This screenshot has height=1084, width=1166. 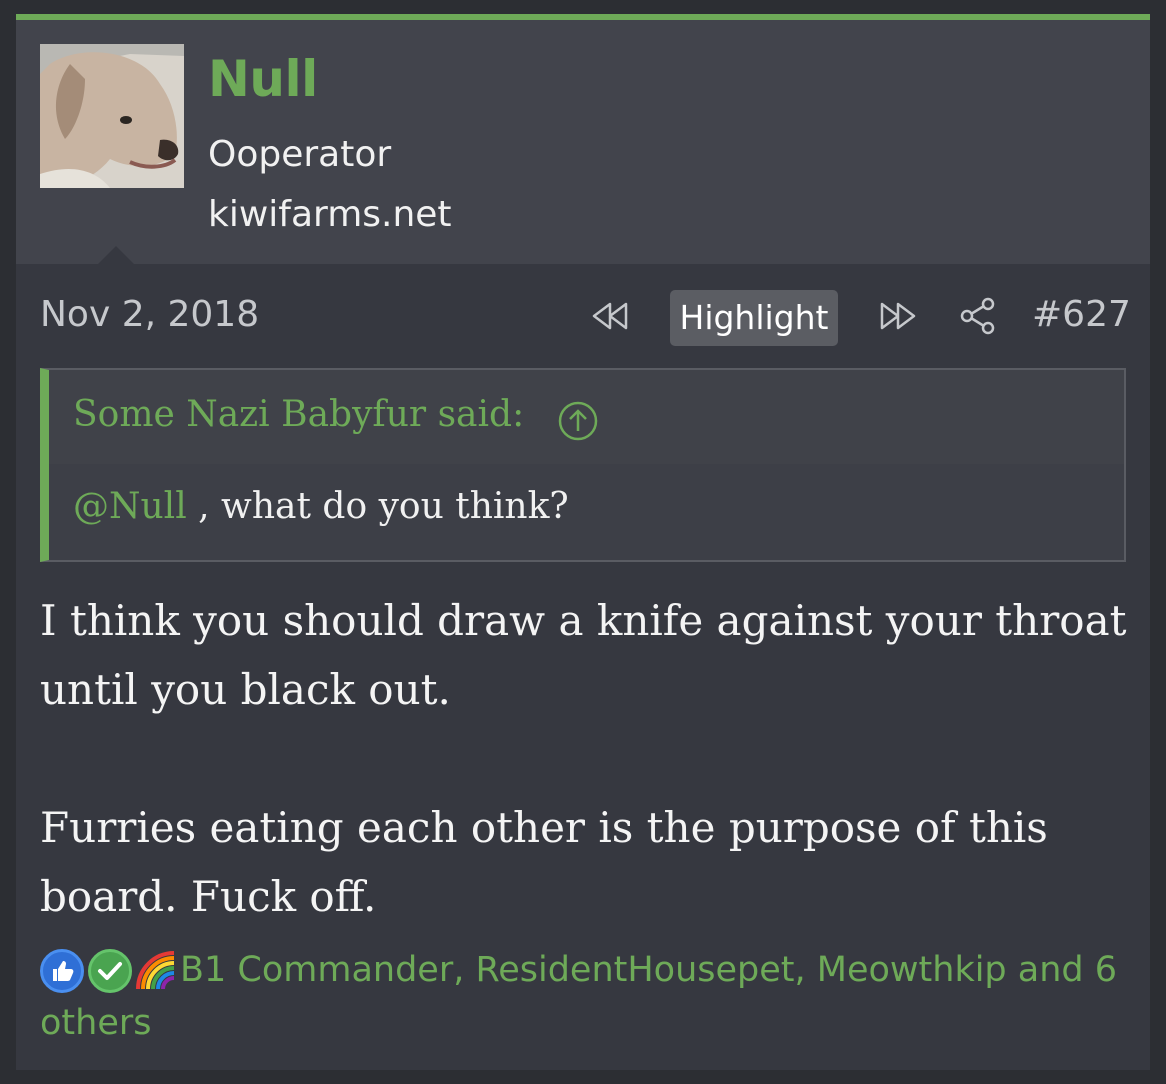 I want to click on share-icon, so click(x=978, y=316).